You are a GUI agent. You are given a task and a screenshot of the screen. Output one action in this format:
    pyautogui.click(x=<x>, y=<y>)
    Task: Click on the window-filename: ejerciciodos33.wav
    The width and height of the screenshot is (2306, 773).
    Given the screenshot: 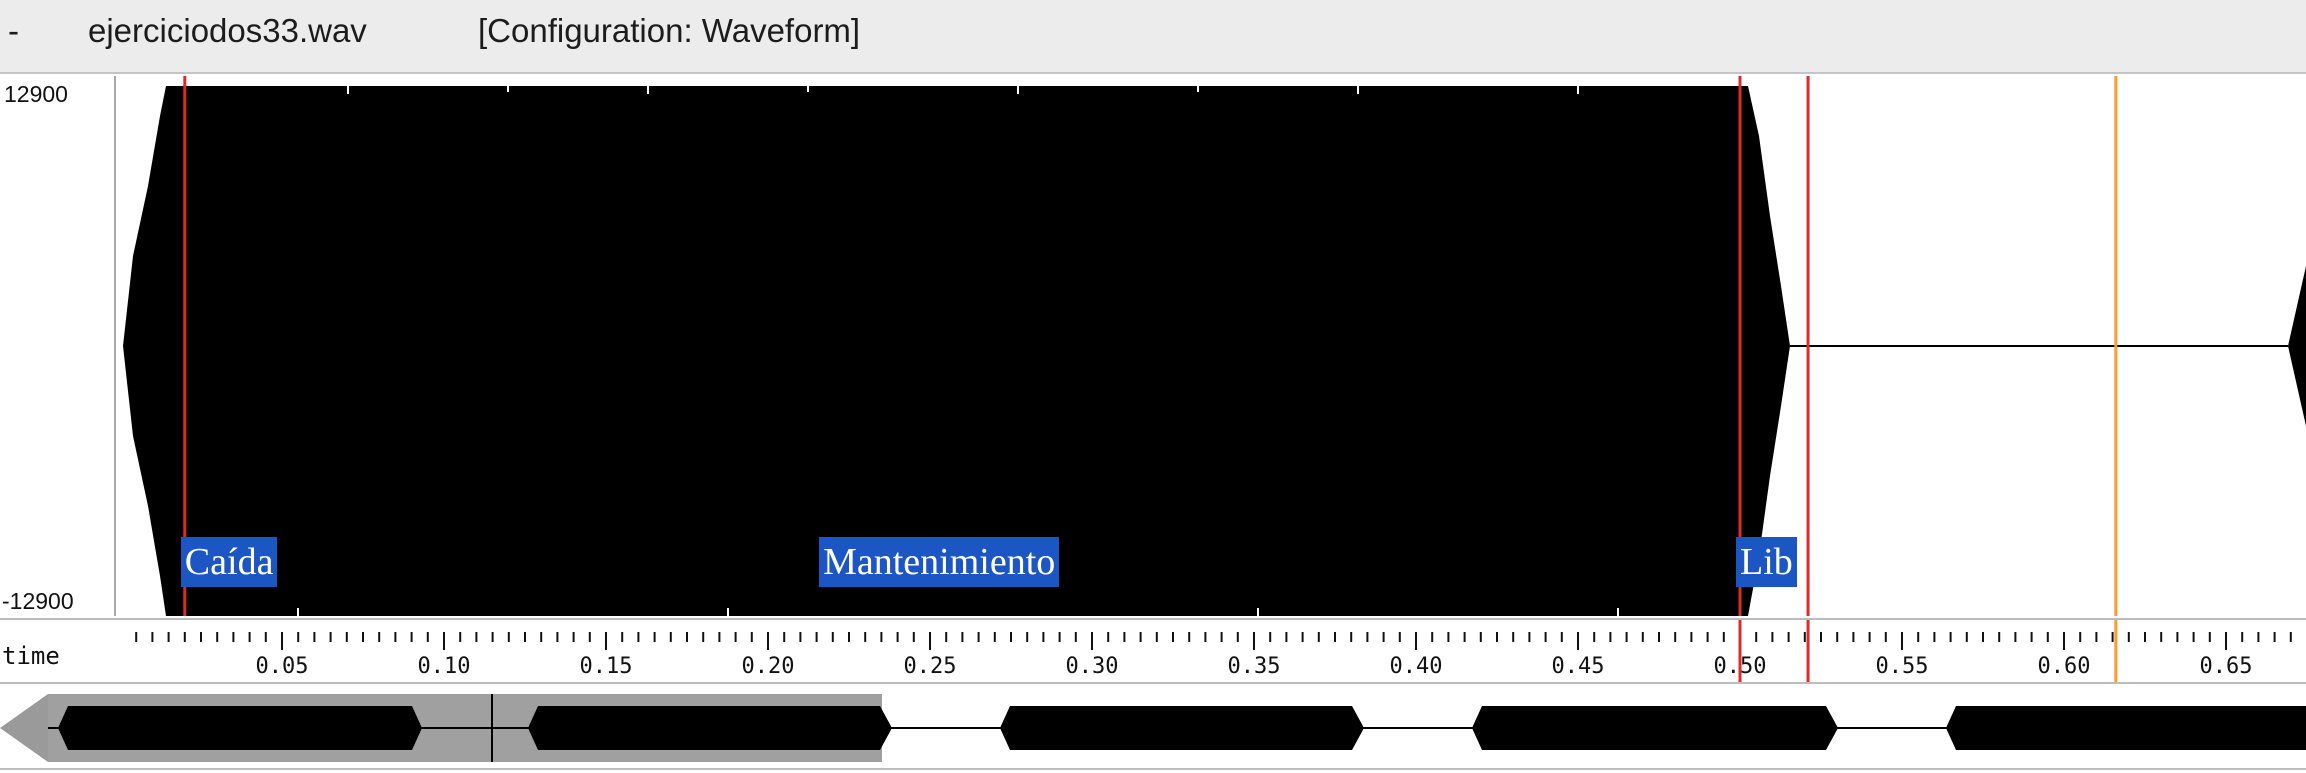 What is the action you would take?
    pyautogui.click(x=227, y=30)
    